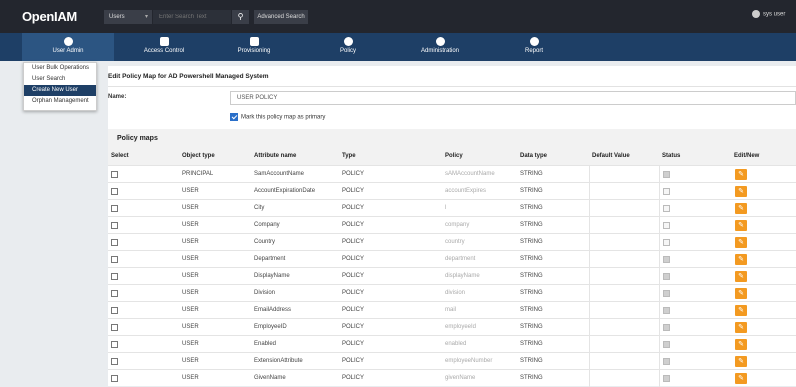 This screenshot has width=796, height=387. Describe the element at coordinates (60, 90) in the screenshot. I see `menu-item-create-new-user: Create New User` at that location.